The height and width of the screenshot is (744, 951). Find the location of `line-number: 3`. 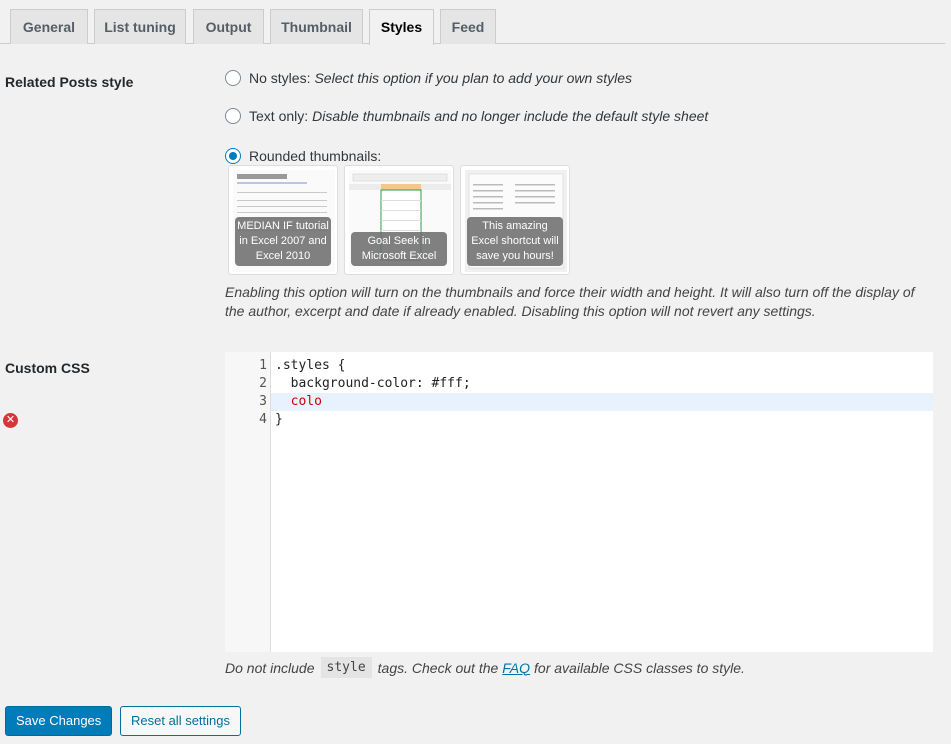

line-number: 3 is located at coordinates (263, 401).